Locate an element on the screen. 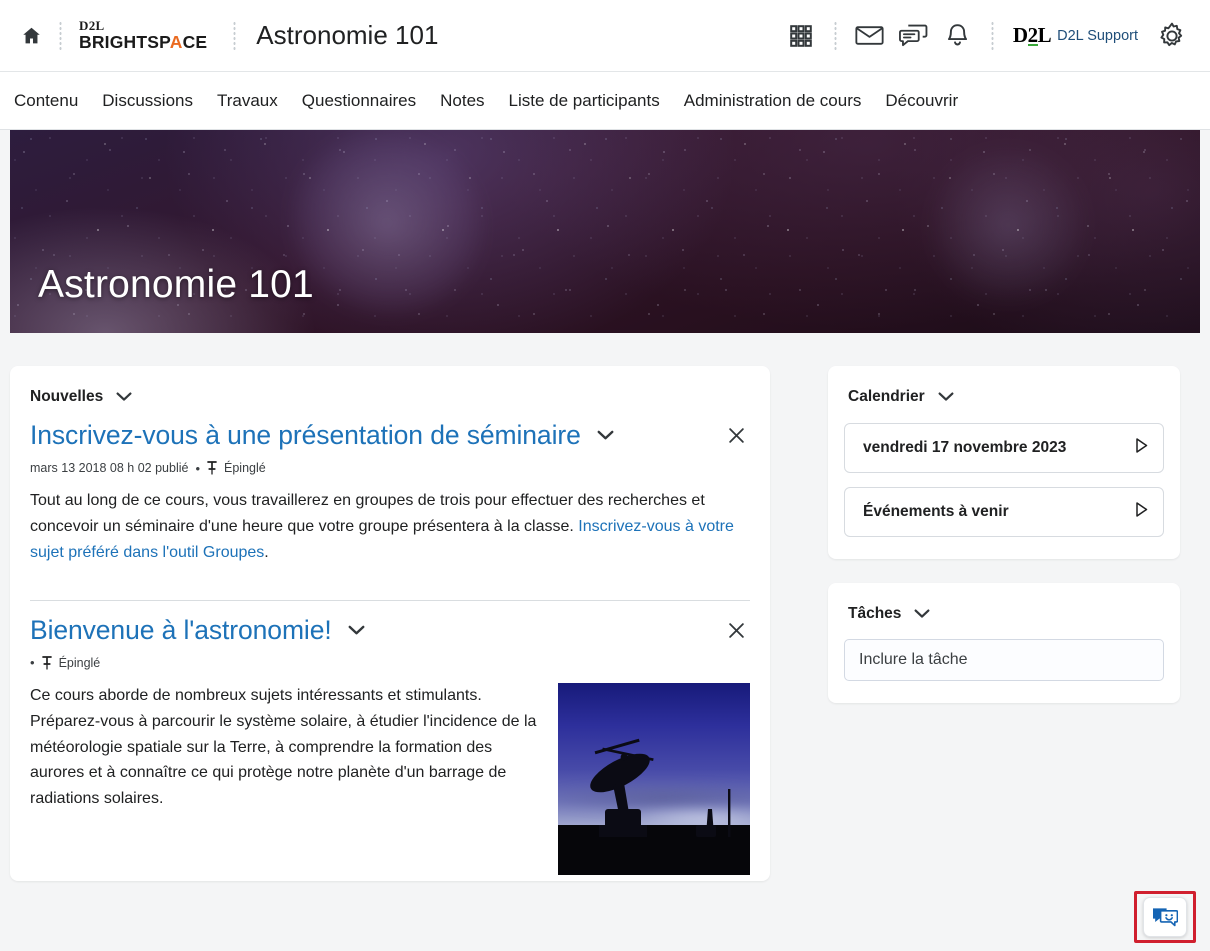 This screenshot has height=951, width=1210. tasks-widget-title: Tâches is located at coordinates (875, 613).